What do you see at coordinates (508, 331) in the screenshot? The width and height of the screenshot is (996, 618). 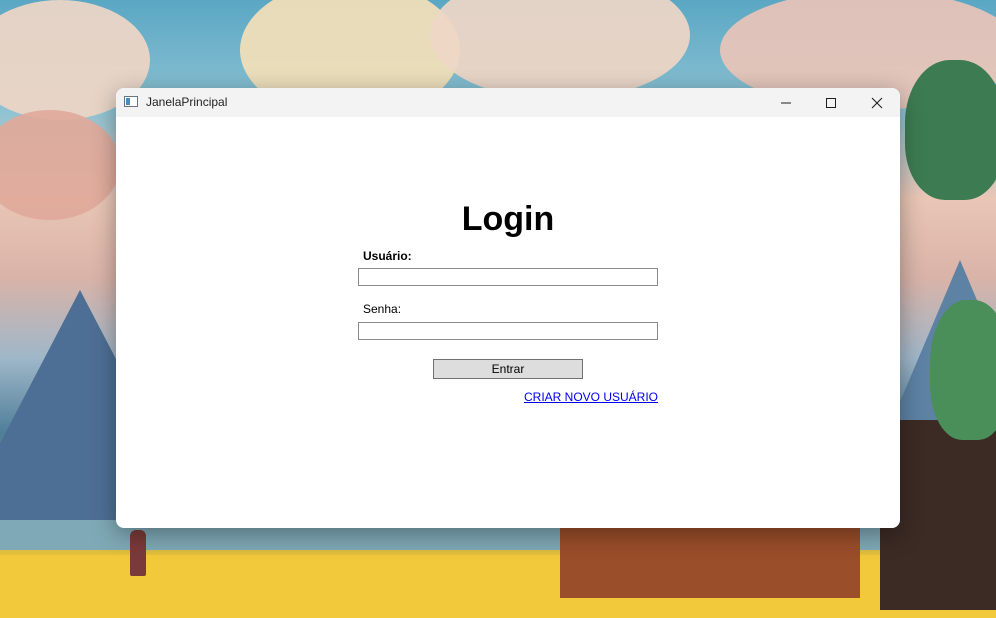 I see `password-input` at bounding box center [508, 331].